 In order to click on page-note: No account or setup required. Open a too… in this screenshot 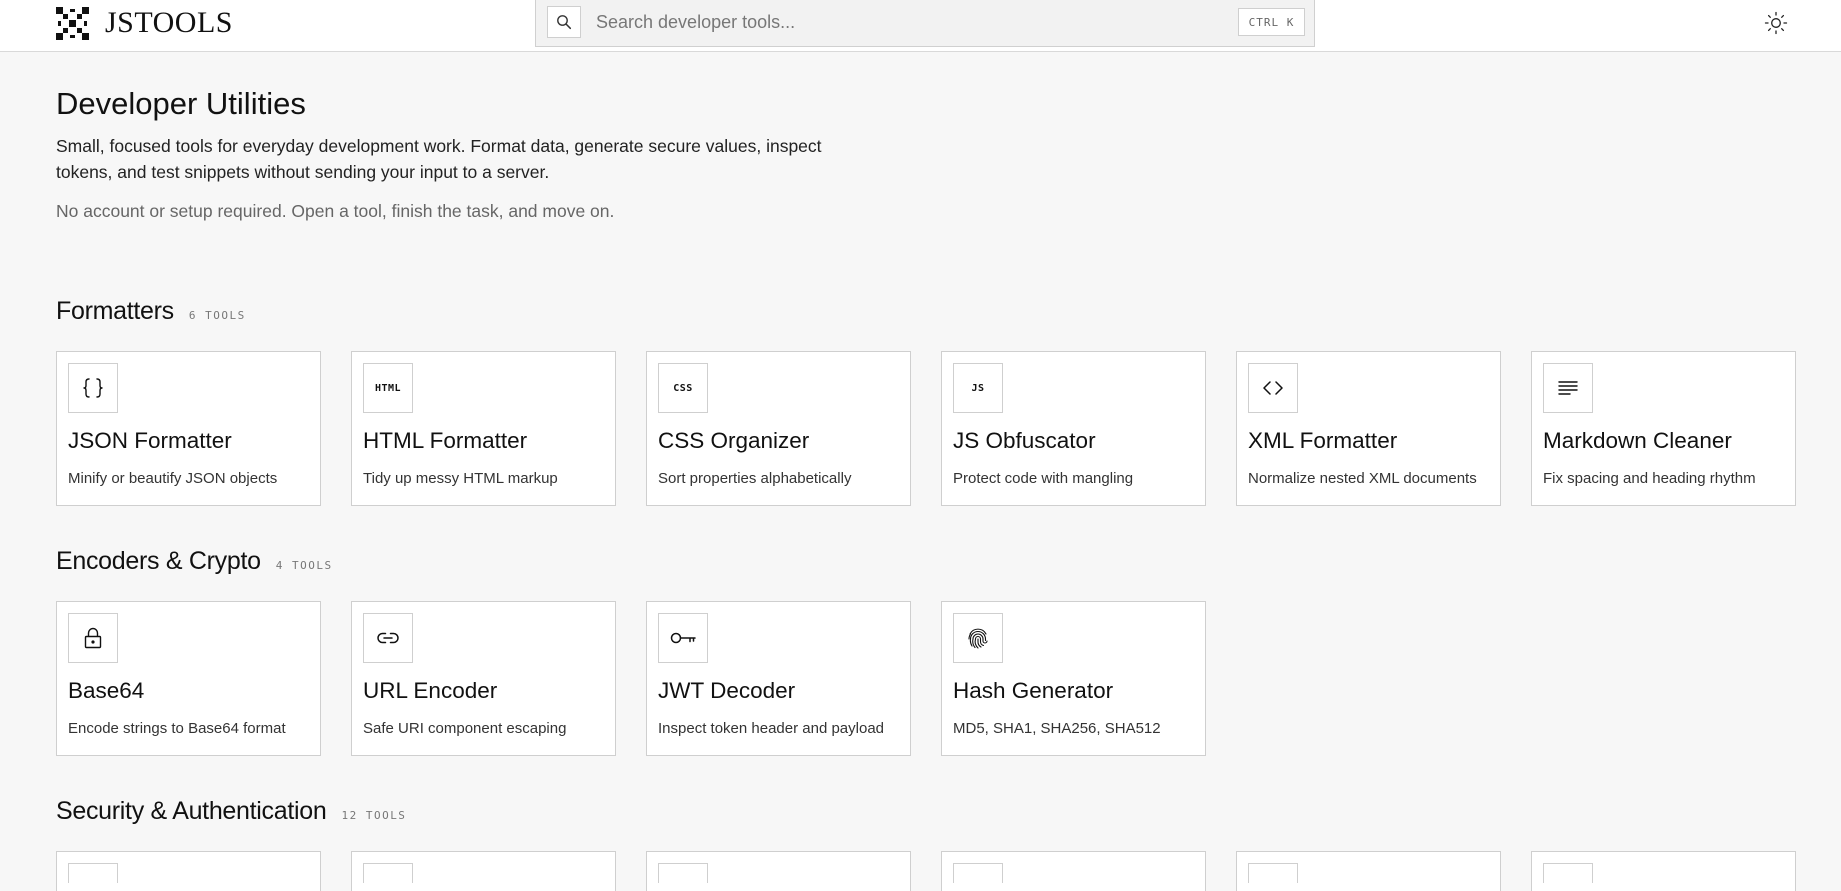, I will do `click(335, 211)`.